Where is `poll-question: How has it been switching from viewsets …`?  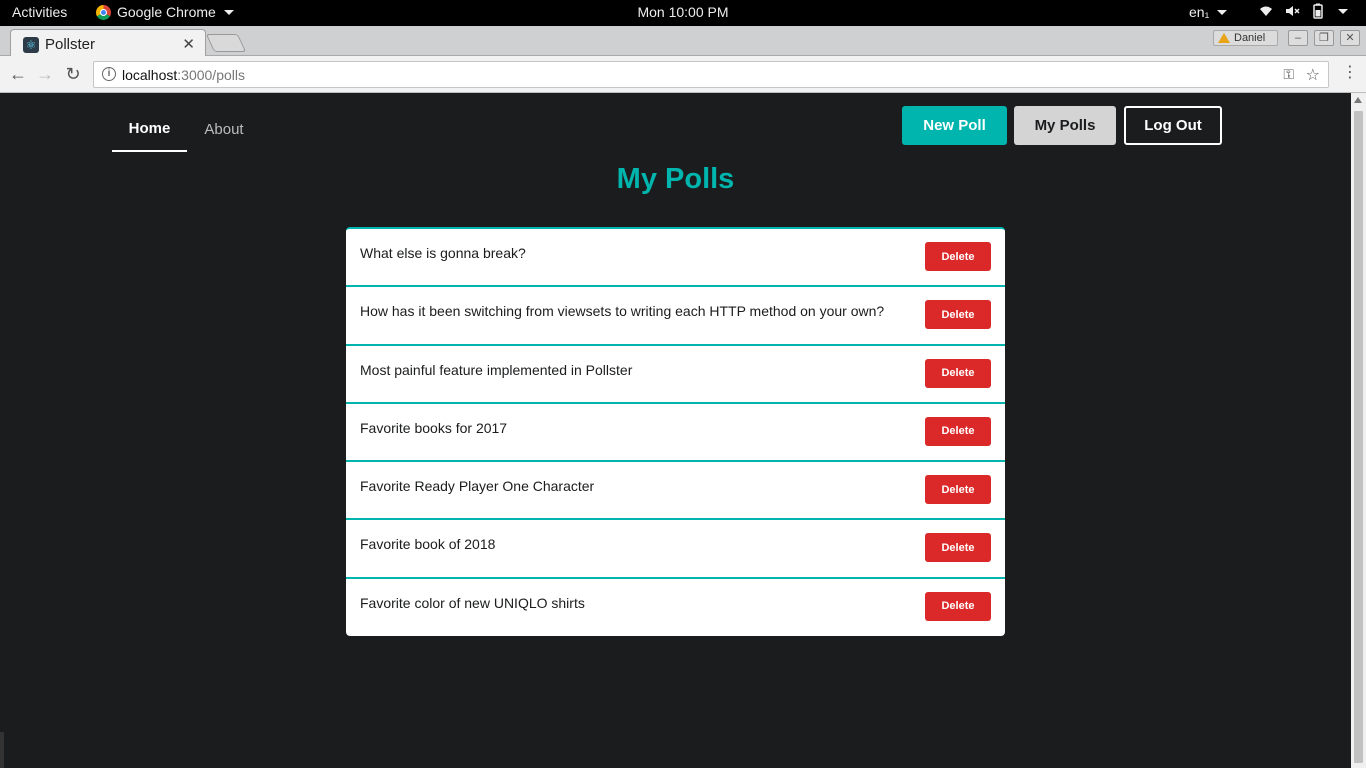 poll-question: How has it been switching from viewsets … is located at coordinates (622, 311).